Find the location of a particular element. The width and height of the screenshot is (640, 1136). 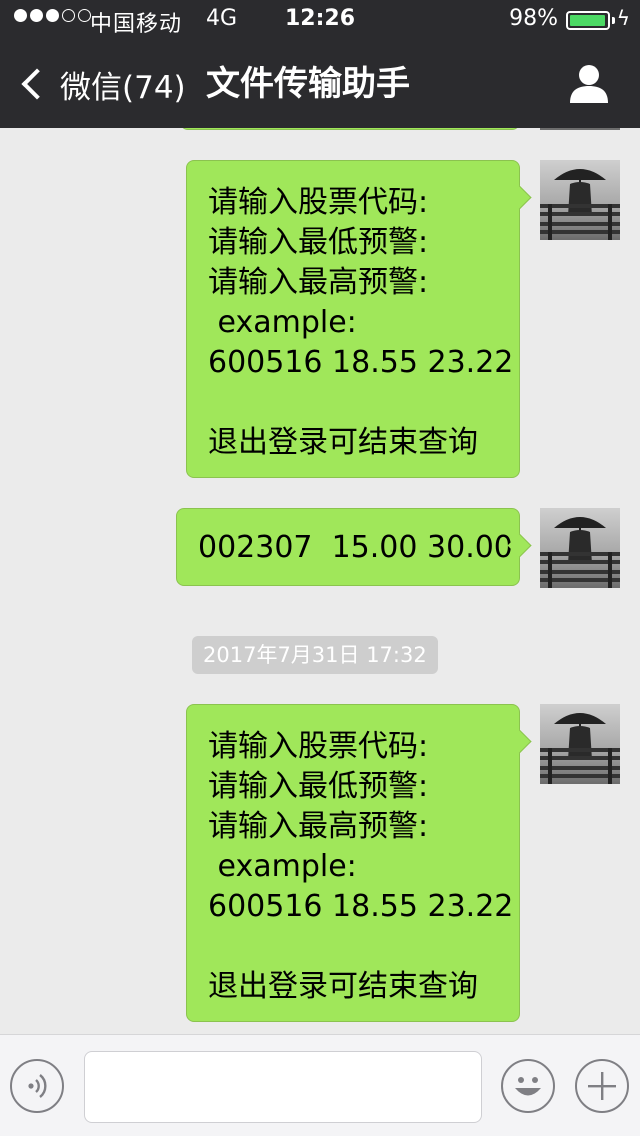

message-line: 002307 15.00 30.00 is located at coordinates (355, 547).